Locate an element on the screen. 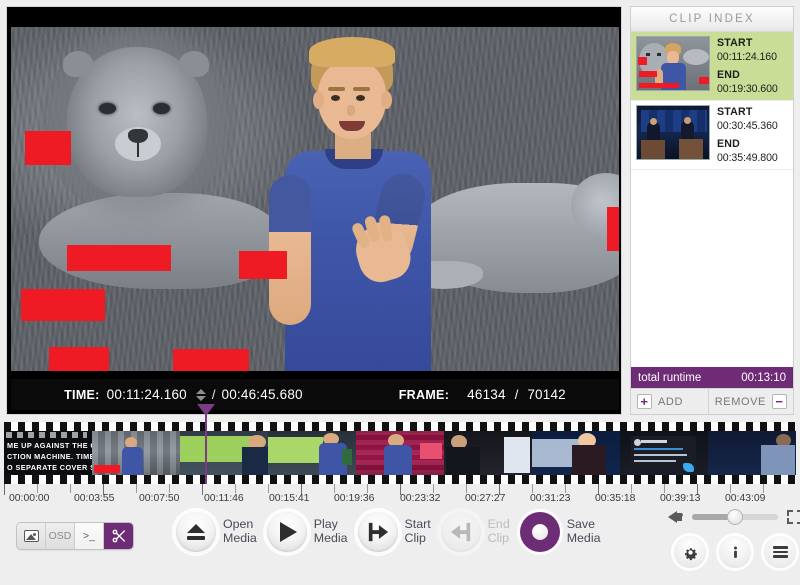 The image size is (800, 585). volume-slider is located at coordinates (735, 517).